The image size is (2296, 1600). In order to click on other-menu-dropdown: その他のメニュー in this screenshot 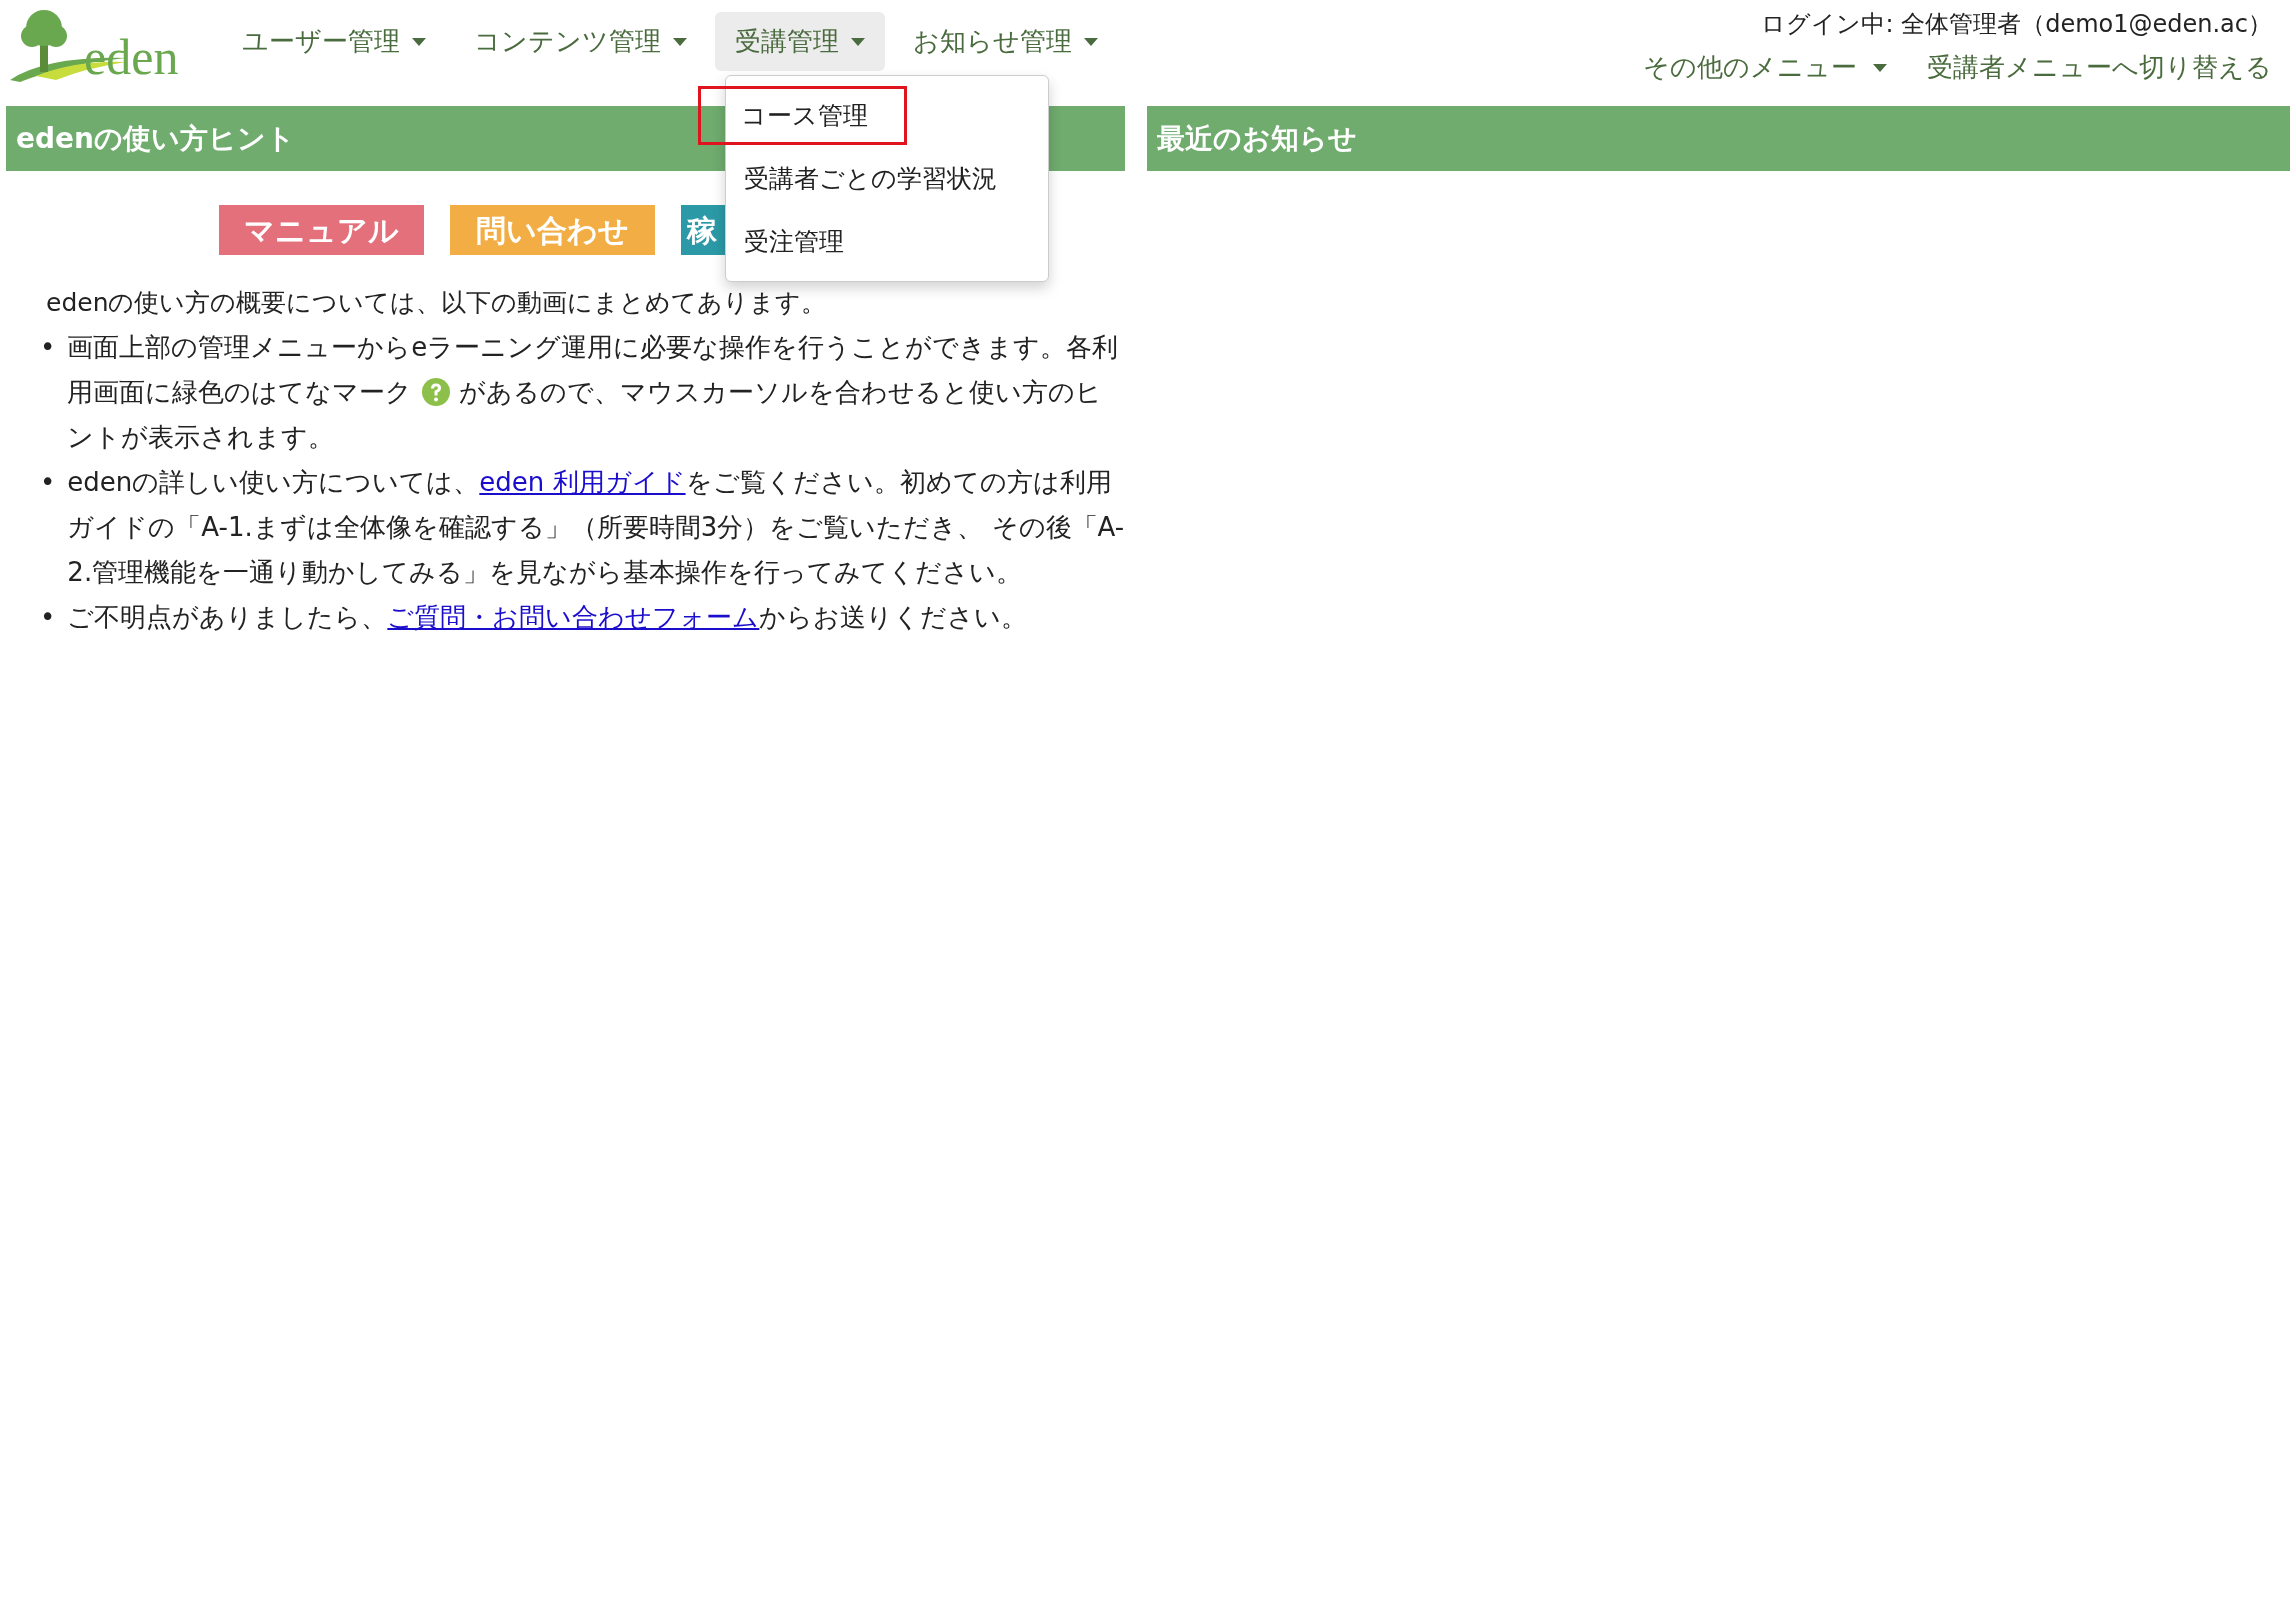, I will do `click(1765, 67)`.